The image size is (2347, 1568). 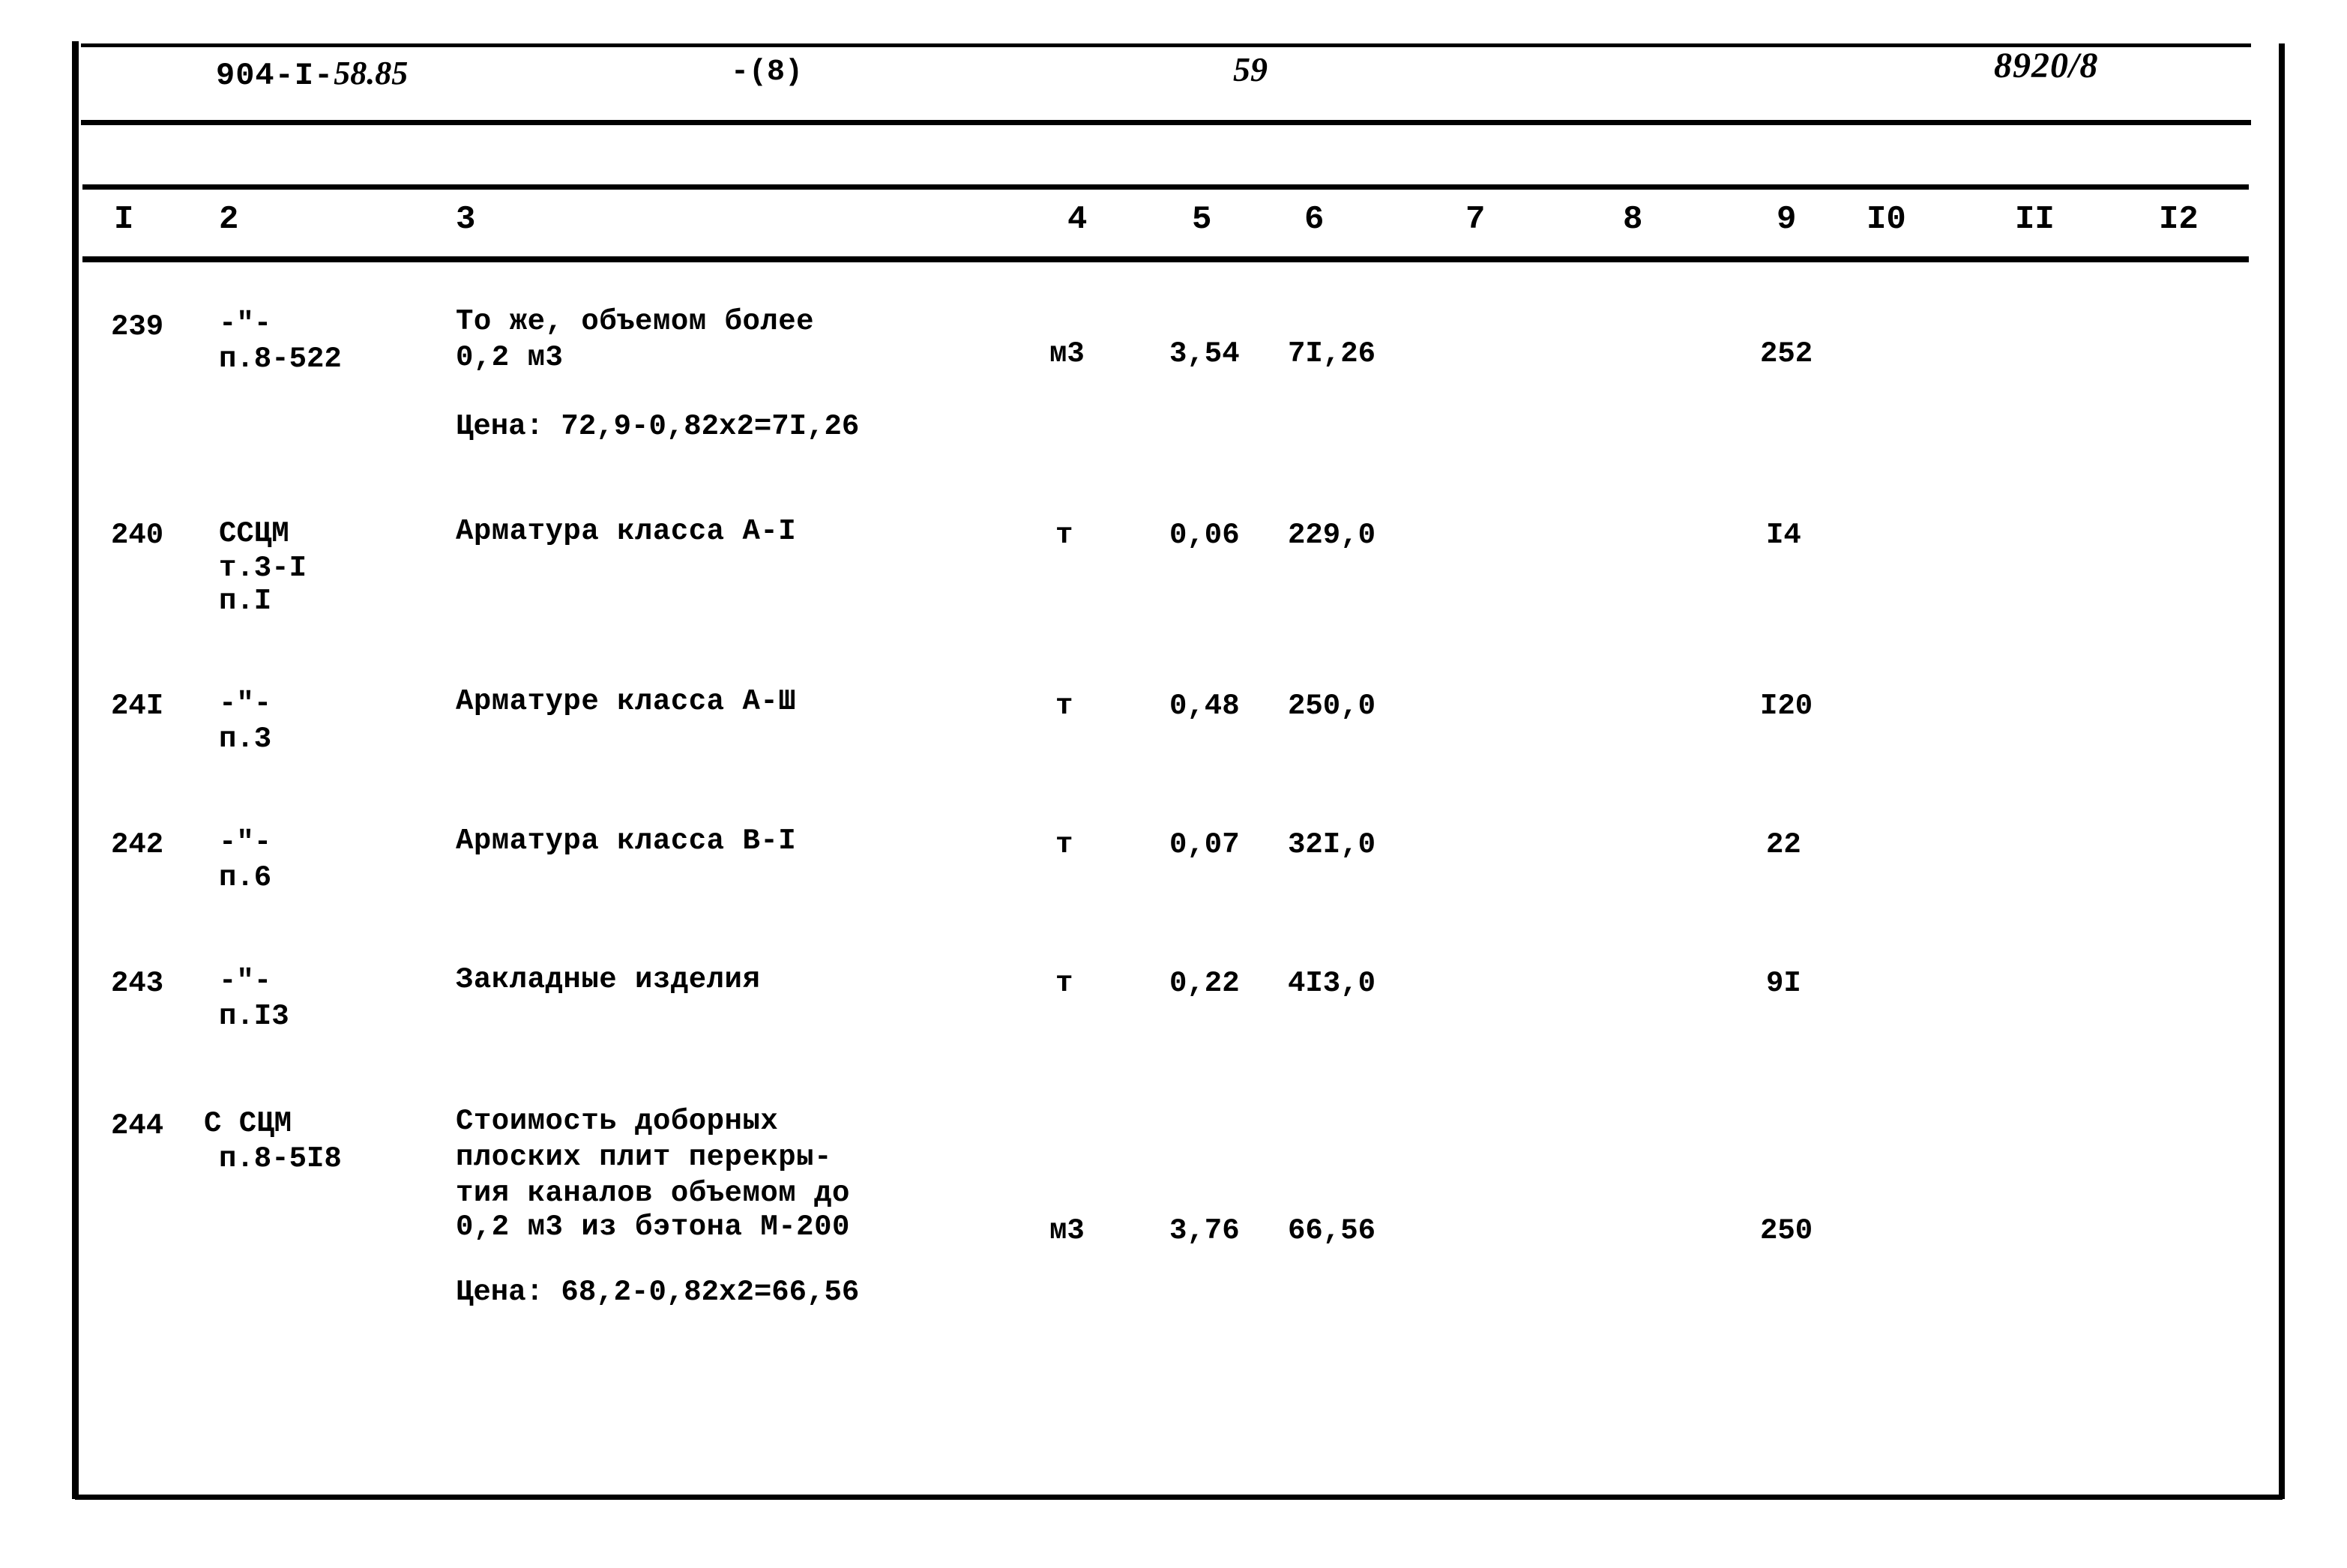 What do you see at coordinates (510, 357) in the screenshot?
I see `row-description-line: 0,2 м3` at bounding box center [510, 357].